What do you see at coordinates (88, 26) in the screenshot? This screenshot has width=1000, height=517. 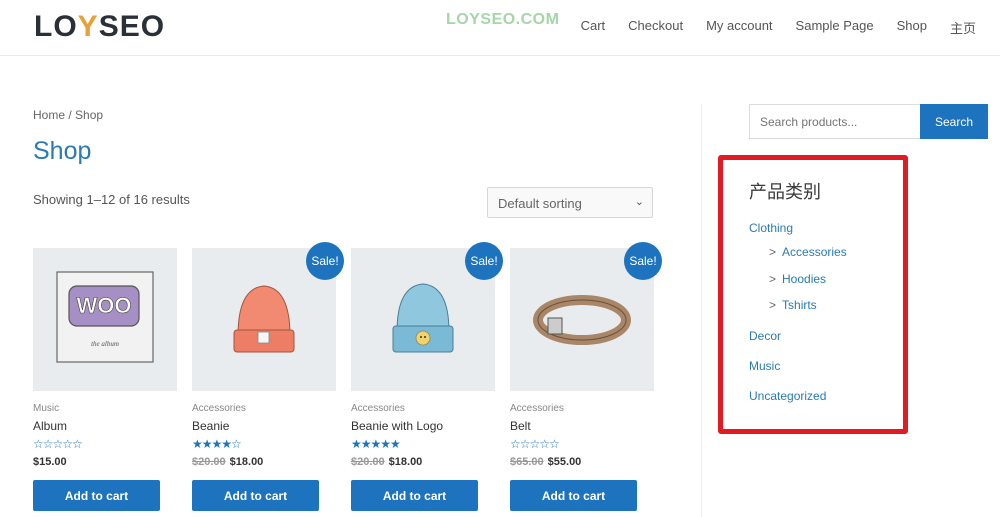 I see `logo-text-mid: Y` at bounding box center [88, 26].